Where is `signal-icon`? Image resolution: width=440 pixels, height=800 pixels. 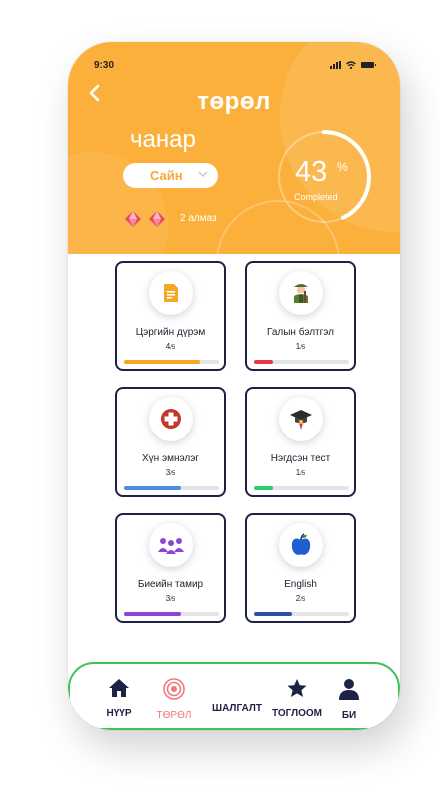 signal-icon is located at coordinates (335, 65).